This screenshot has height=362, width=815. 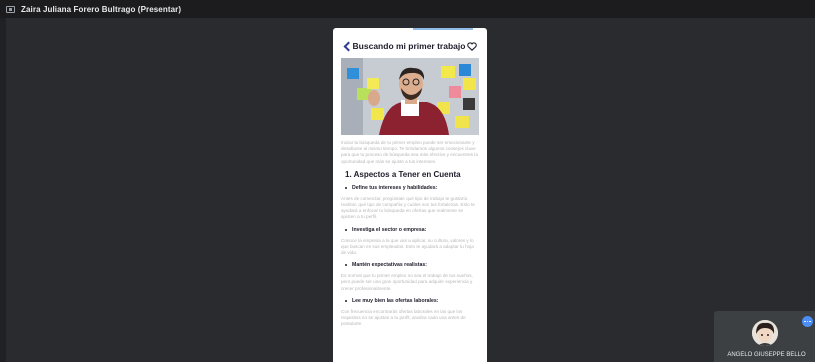 What do you see at coordinates (347, 46) in the screenshot?
I see `back-arrow-icon` at bounding box center [347, 46].